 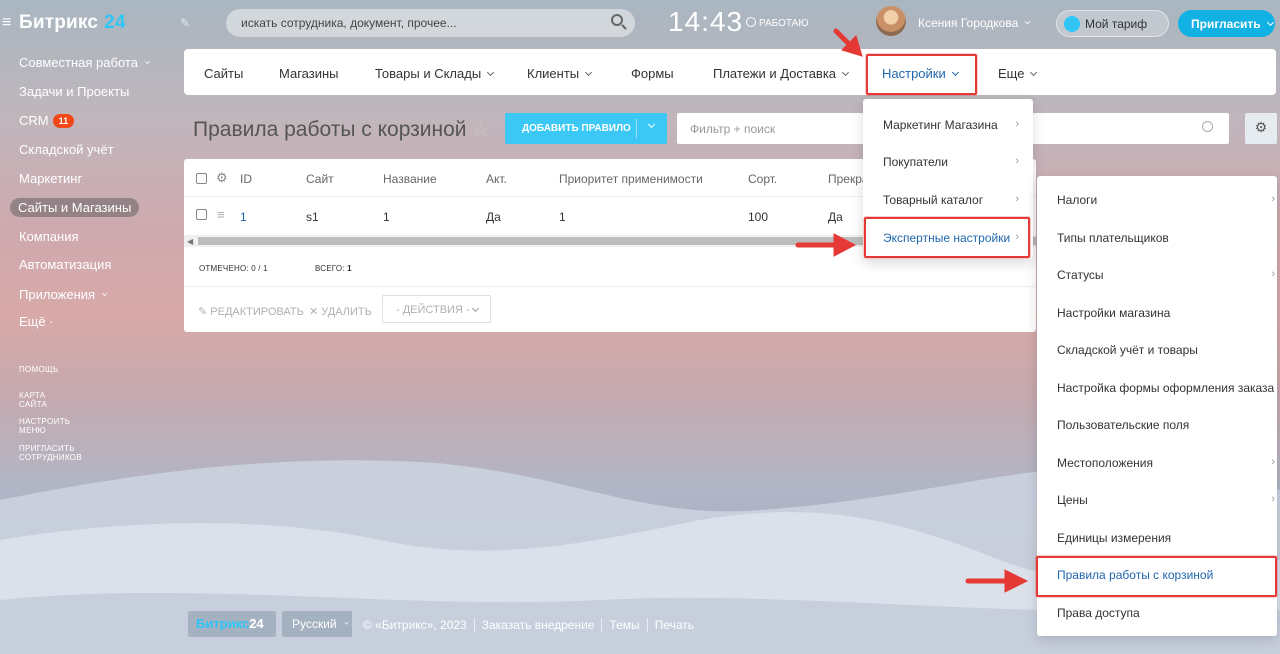 What do you see at coordinates (317, 624) in the screenshot?
I see `language-select: Русский` at bounding box center [317, 624].